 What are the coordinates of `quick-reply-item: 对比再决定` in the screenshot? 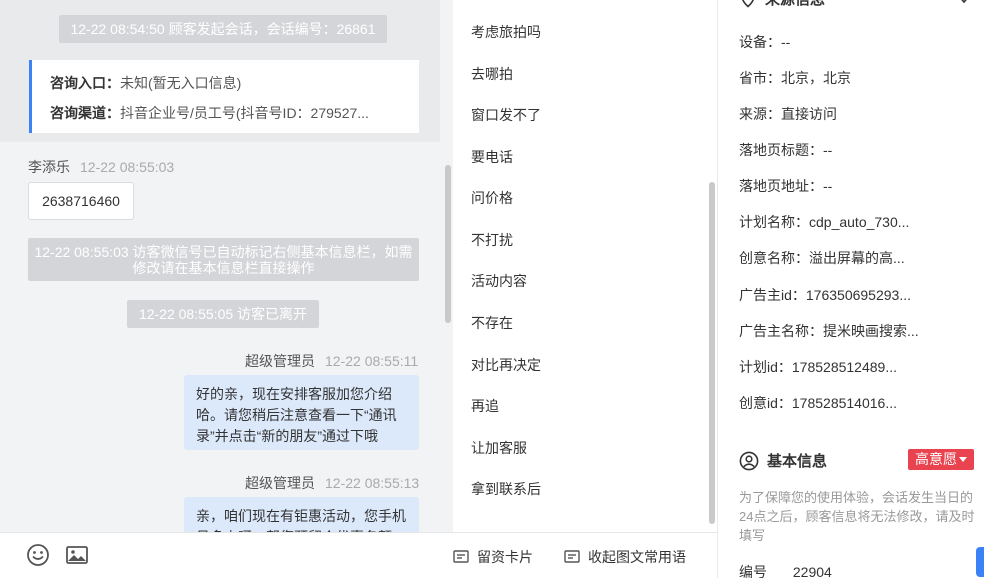 It's located at (506, 365).